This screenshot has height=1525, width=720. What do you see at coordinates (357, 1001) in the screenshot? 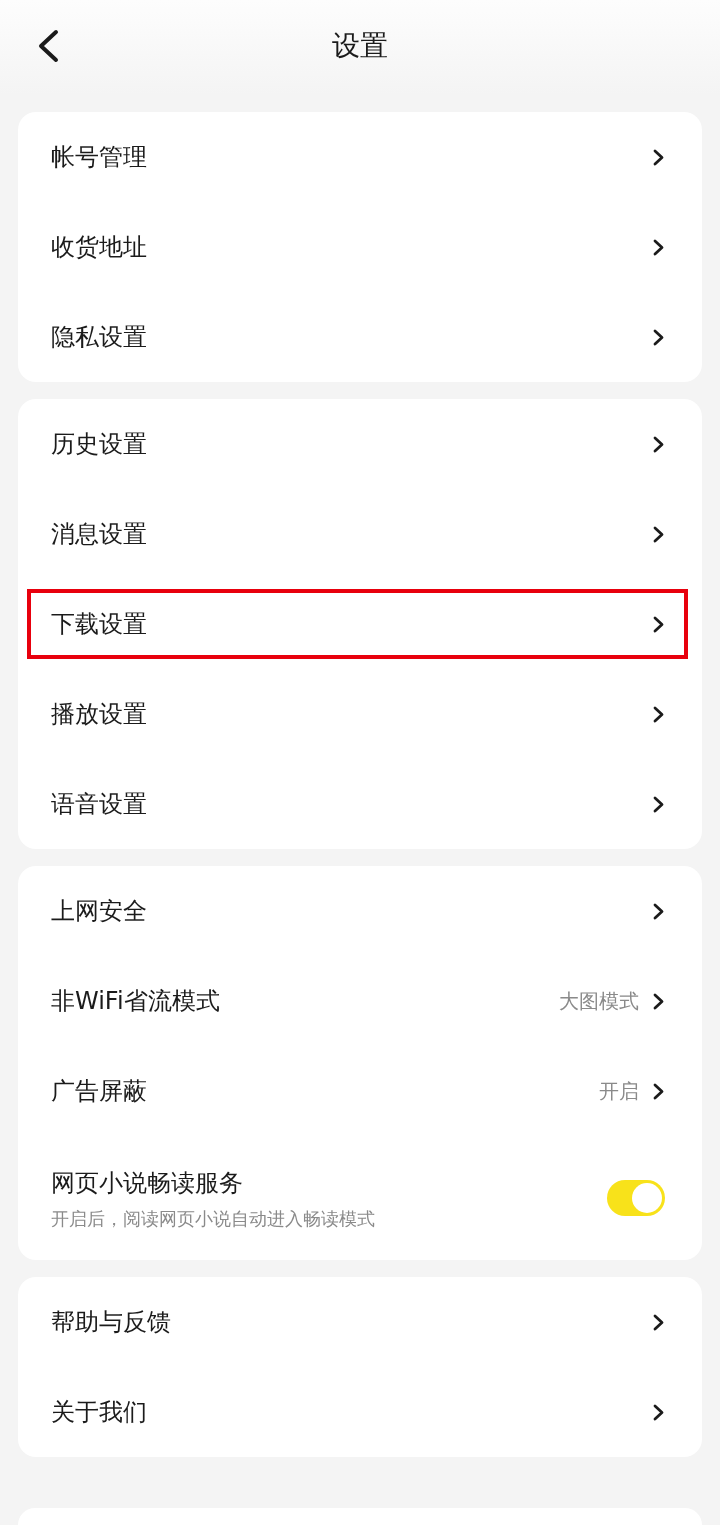
I see `settings-item: 非WiFi省流模式 大图模式` at bounding box center [357, 1001].